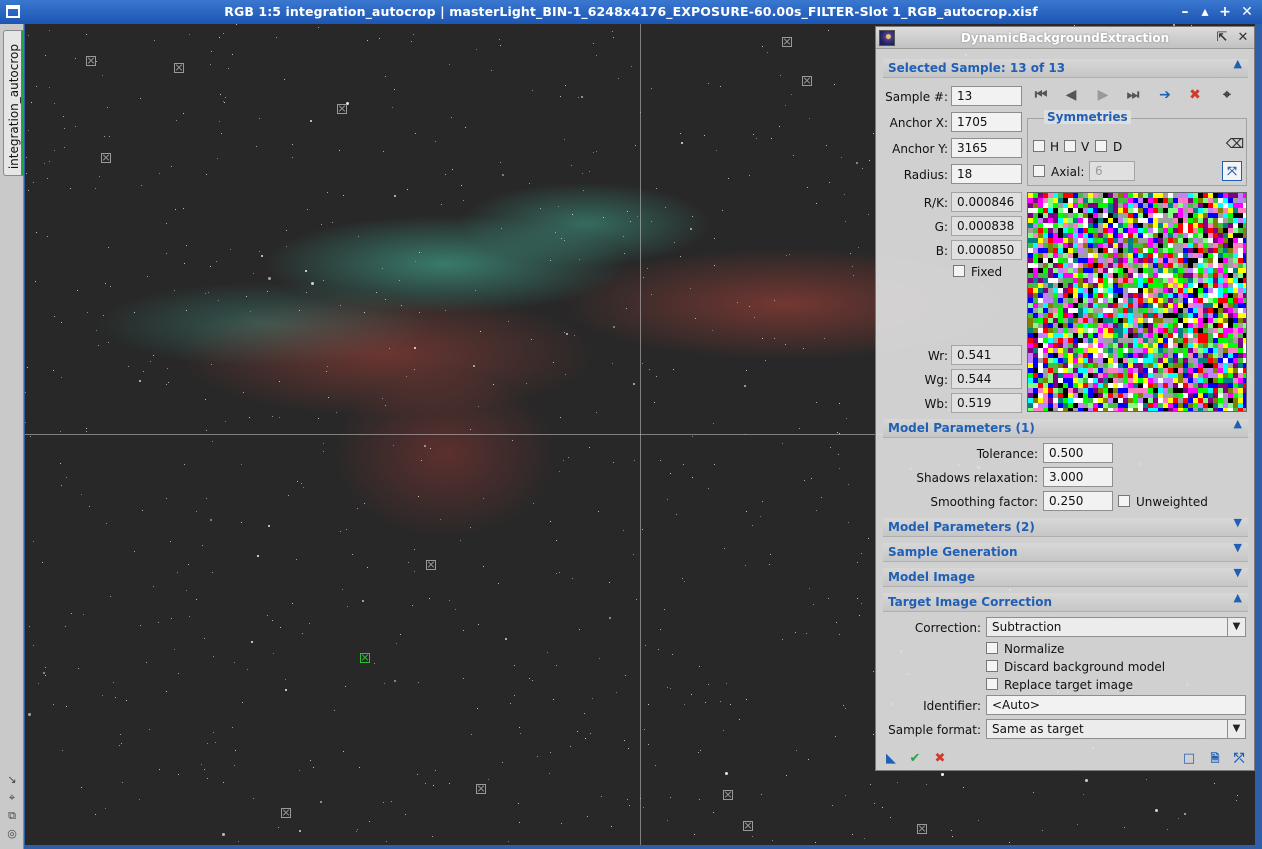 Image resolution: width=1262 pixels, height=849 pixels. What do you see at coordinates (1041, 95) in the screenshot?
I see `first-sample-icon: ⏮` at bounding box center [1041, 95].